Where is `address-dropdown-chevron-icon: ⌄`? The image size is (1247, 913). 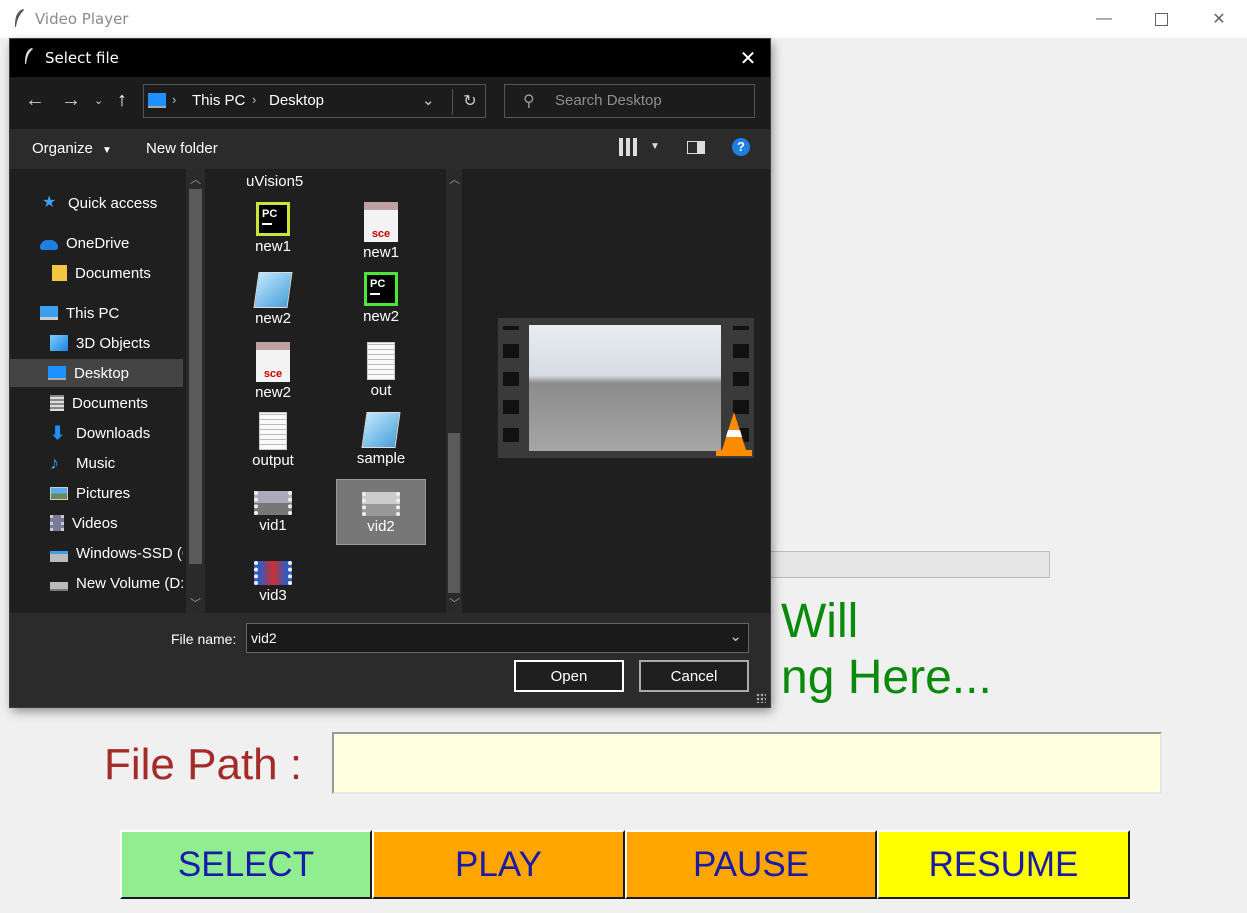
address-dropdown-chevron-icon: ⌄ is located at coordinates (428, 100).